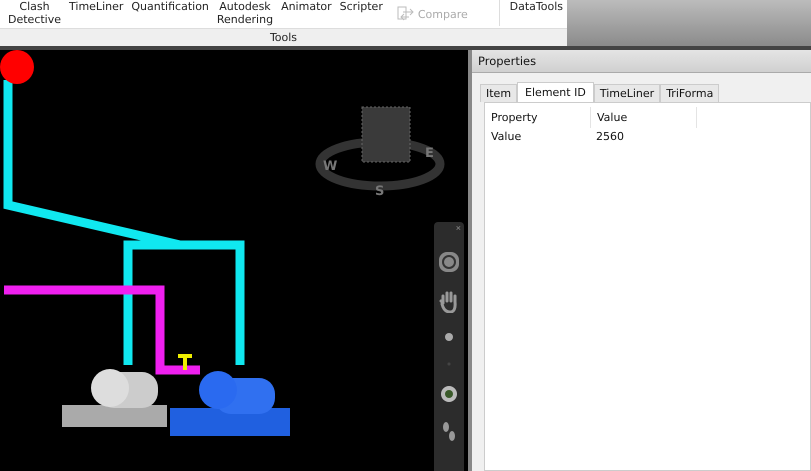 The height and width of the screenshot is (471, 811). I want to click on eye-icon, so click(449, 394).